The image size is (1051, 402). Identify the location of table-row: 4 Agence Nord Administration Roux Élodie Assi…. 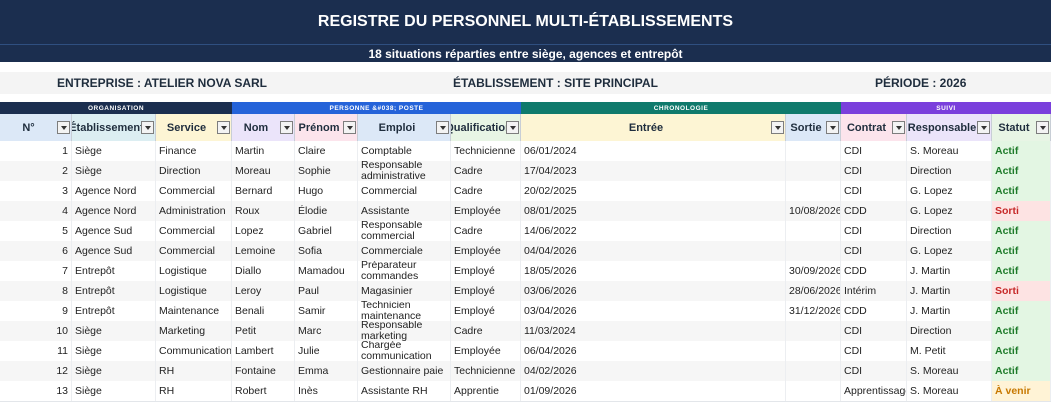
(525, 211).